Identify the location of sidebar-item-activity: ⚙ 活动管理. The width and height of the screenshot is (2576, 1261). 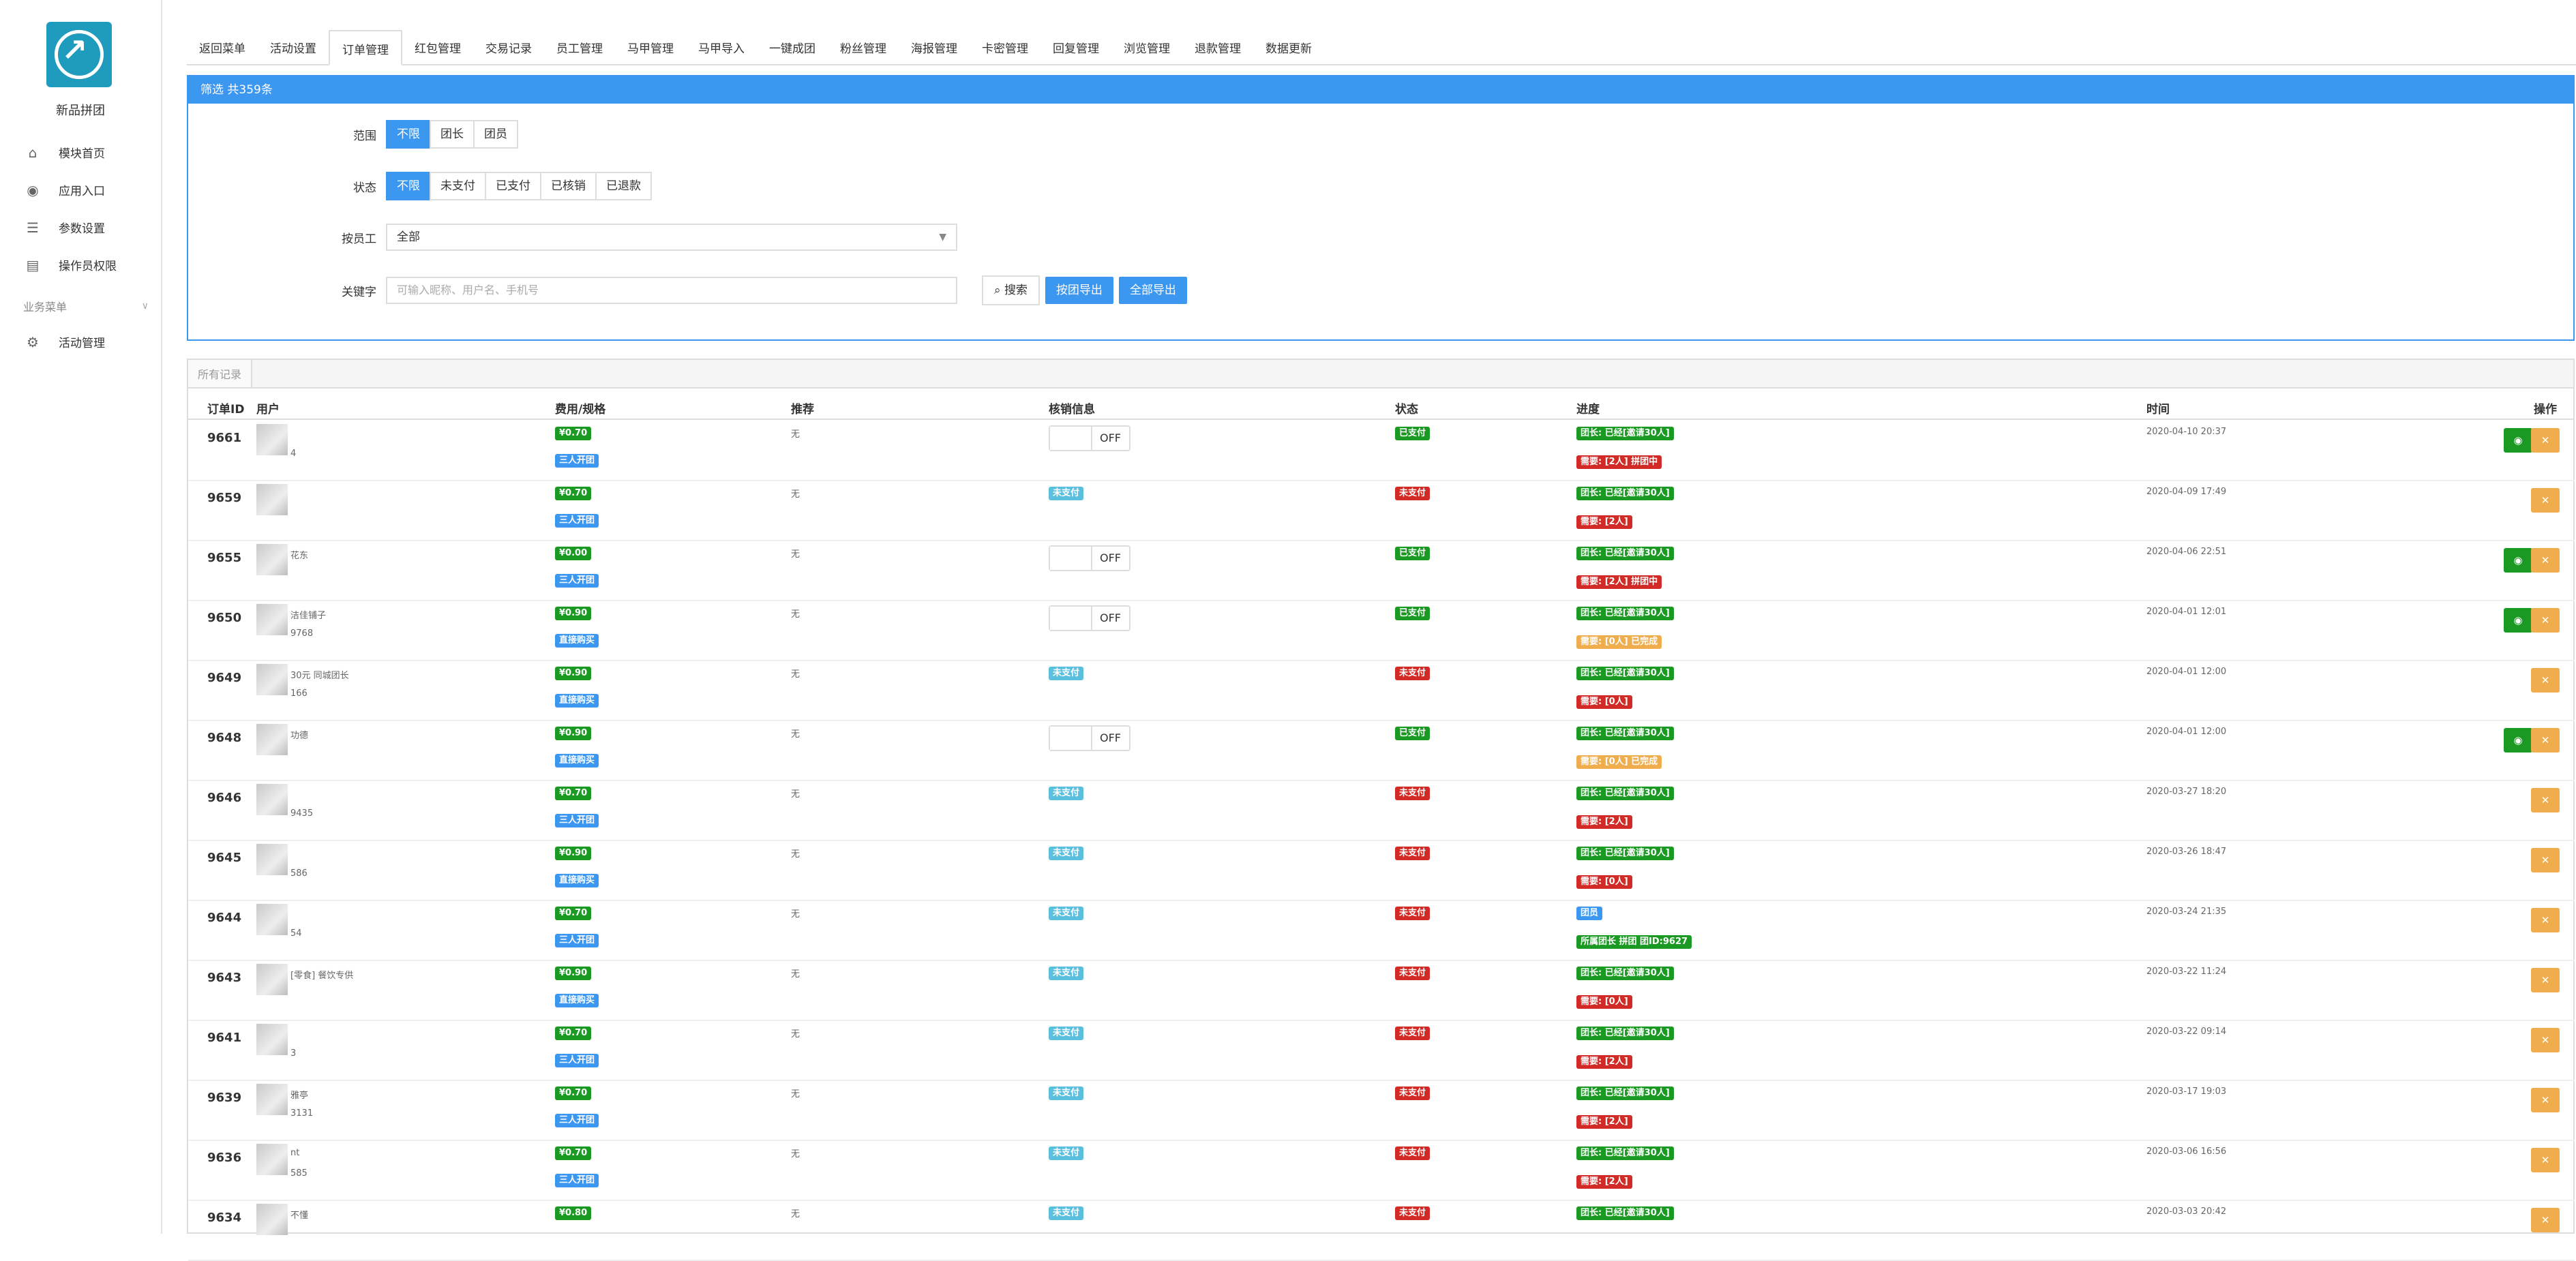
(80, 342).